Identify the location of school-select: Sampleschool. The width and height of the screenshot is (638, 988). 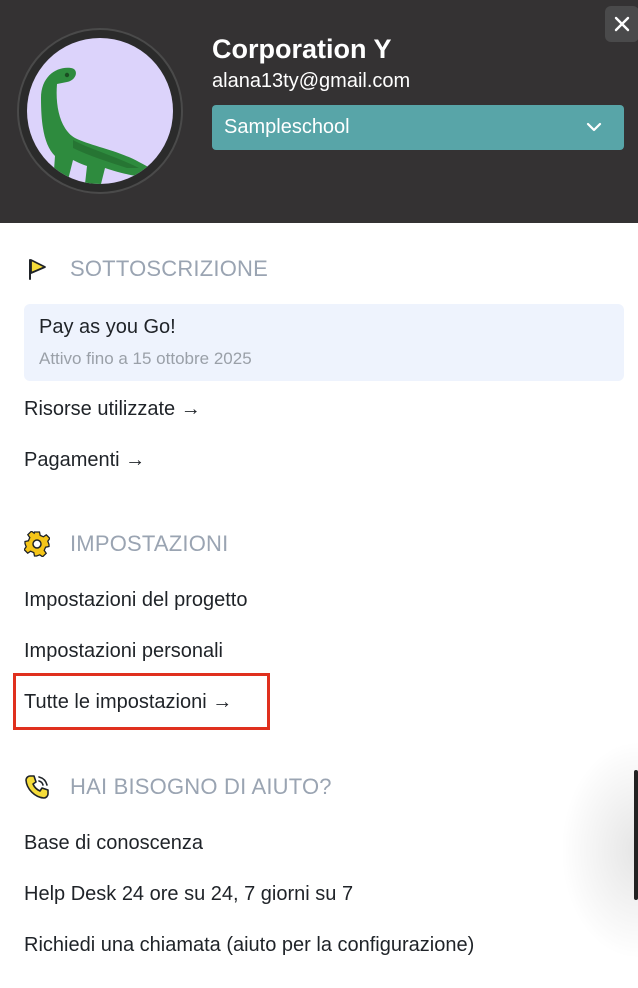
(418, 127).